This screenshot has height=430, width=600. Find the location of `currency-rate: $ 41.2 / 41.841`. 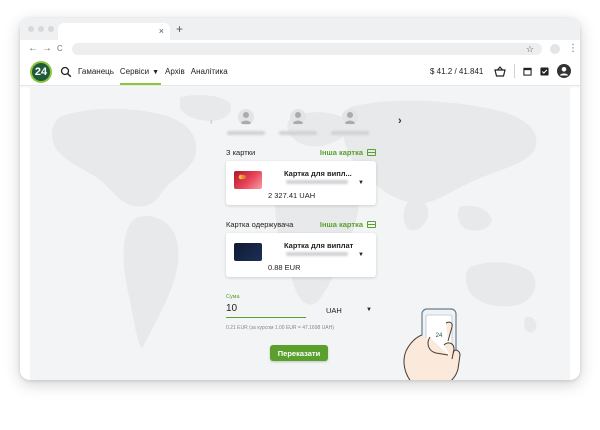

currency-rate: $ 41.2 / 41.841 is located at coordinates (457, 71).